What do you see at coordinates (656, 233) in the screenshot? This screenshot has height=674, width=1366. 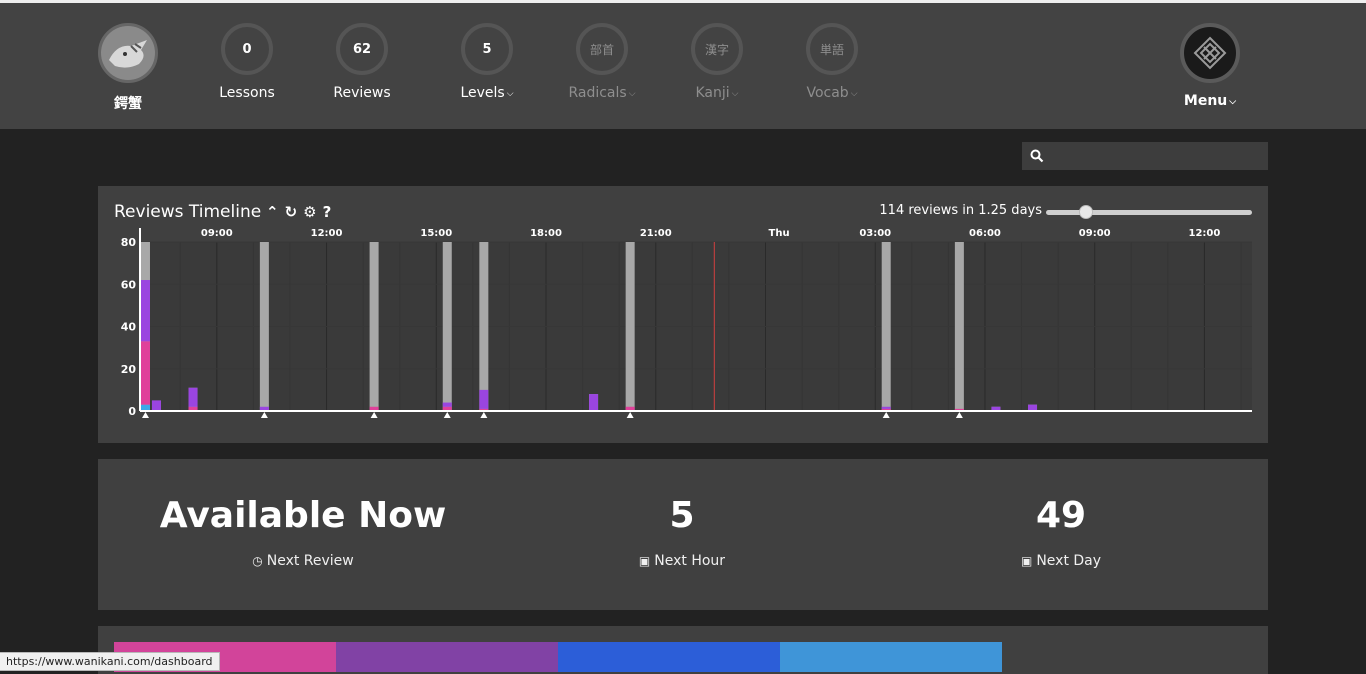 I see `time-label: 21:00` at bounding box center [656, 233].